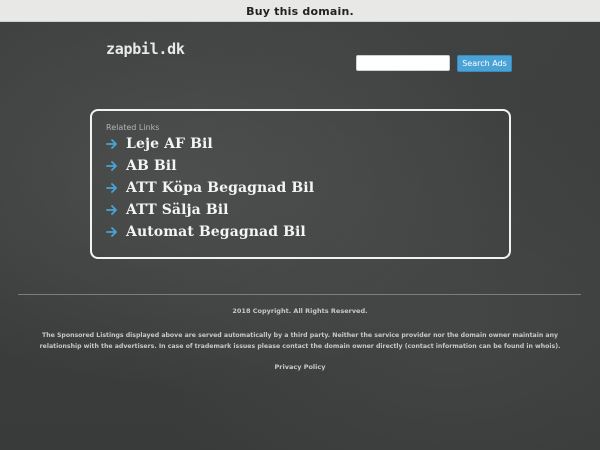 Image resolution: width=600 pixels, height=450 pixels. What do you see at coordinates (403, 63) in the screenshot?
I see `search-input` at bounding box center [403, 63].